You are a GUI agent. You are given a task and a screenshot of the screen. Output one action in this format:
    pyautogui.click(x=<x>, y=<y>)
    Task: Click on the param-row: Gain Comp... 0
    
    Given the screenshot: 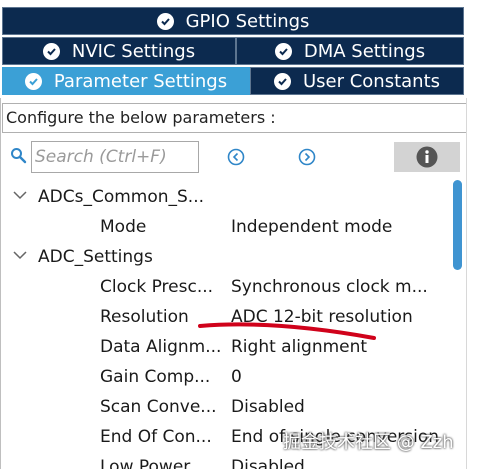 What is the action you would take?
    pyautogui.click(x=225, y=378)
    